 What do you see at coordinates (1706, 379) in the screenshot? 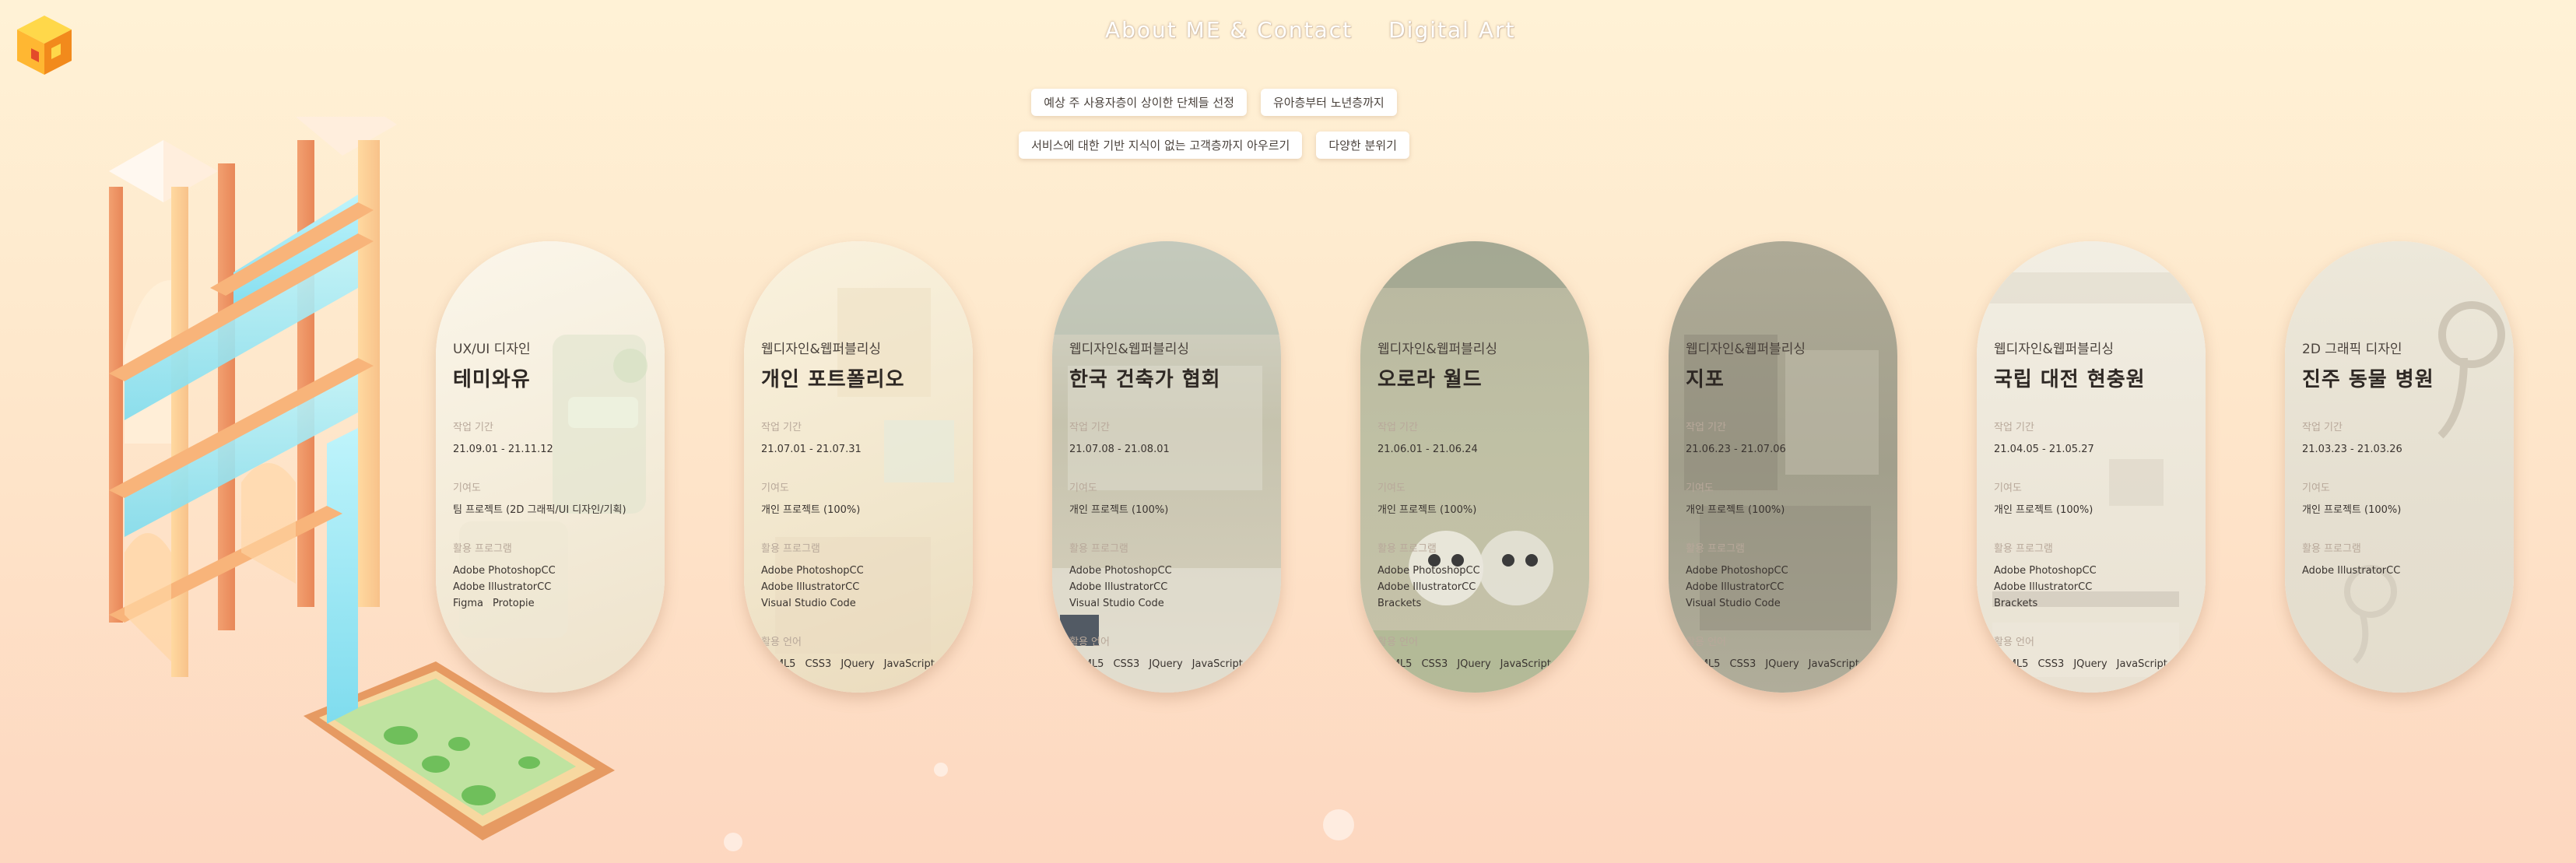
I see `card-title: 지포` at bounding box center [1706, 379].